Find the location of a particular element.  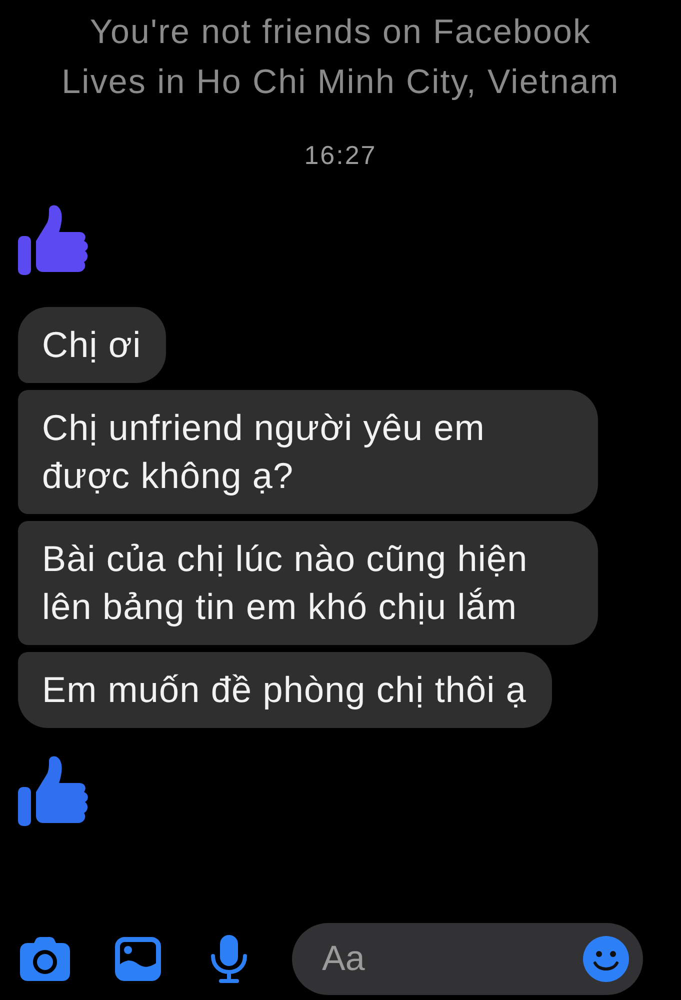

message-bubble: Chị ơi is located at coordinates (92, 345).